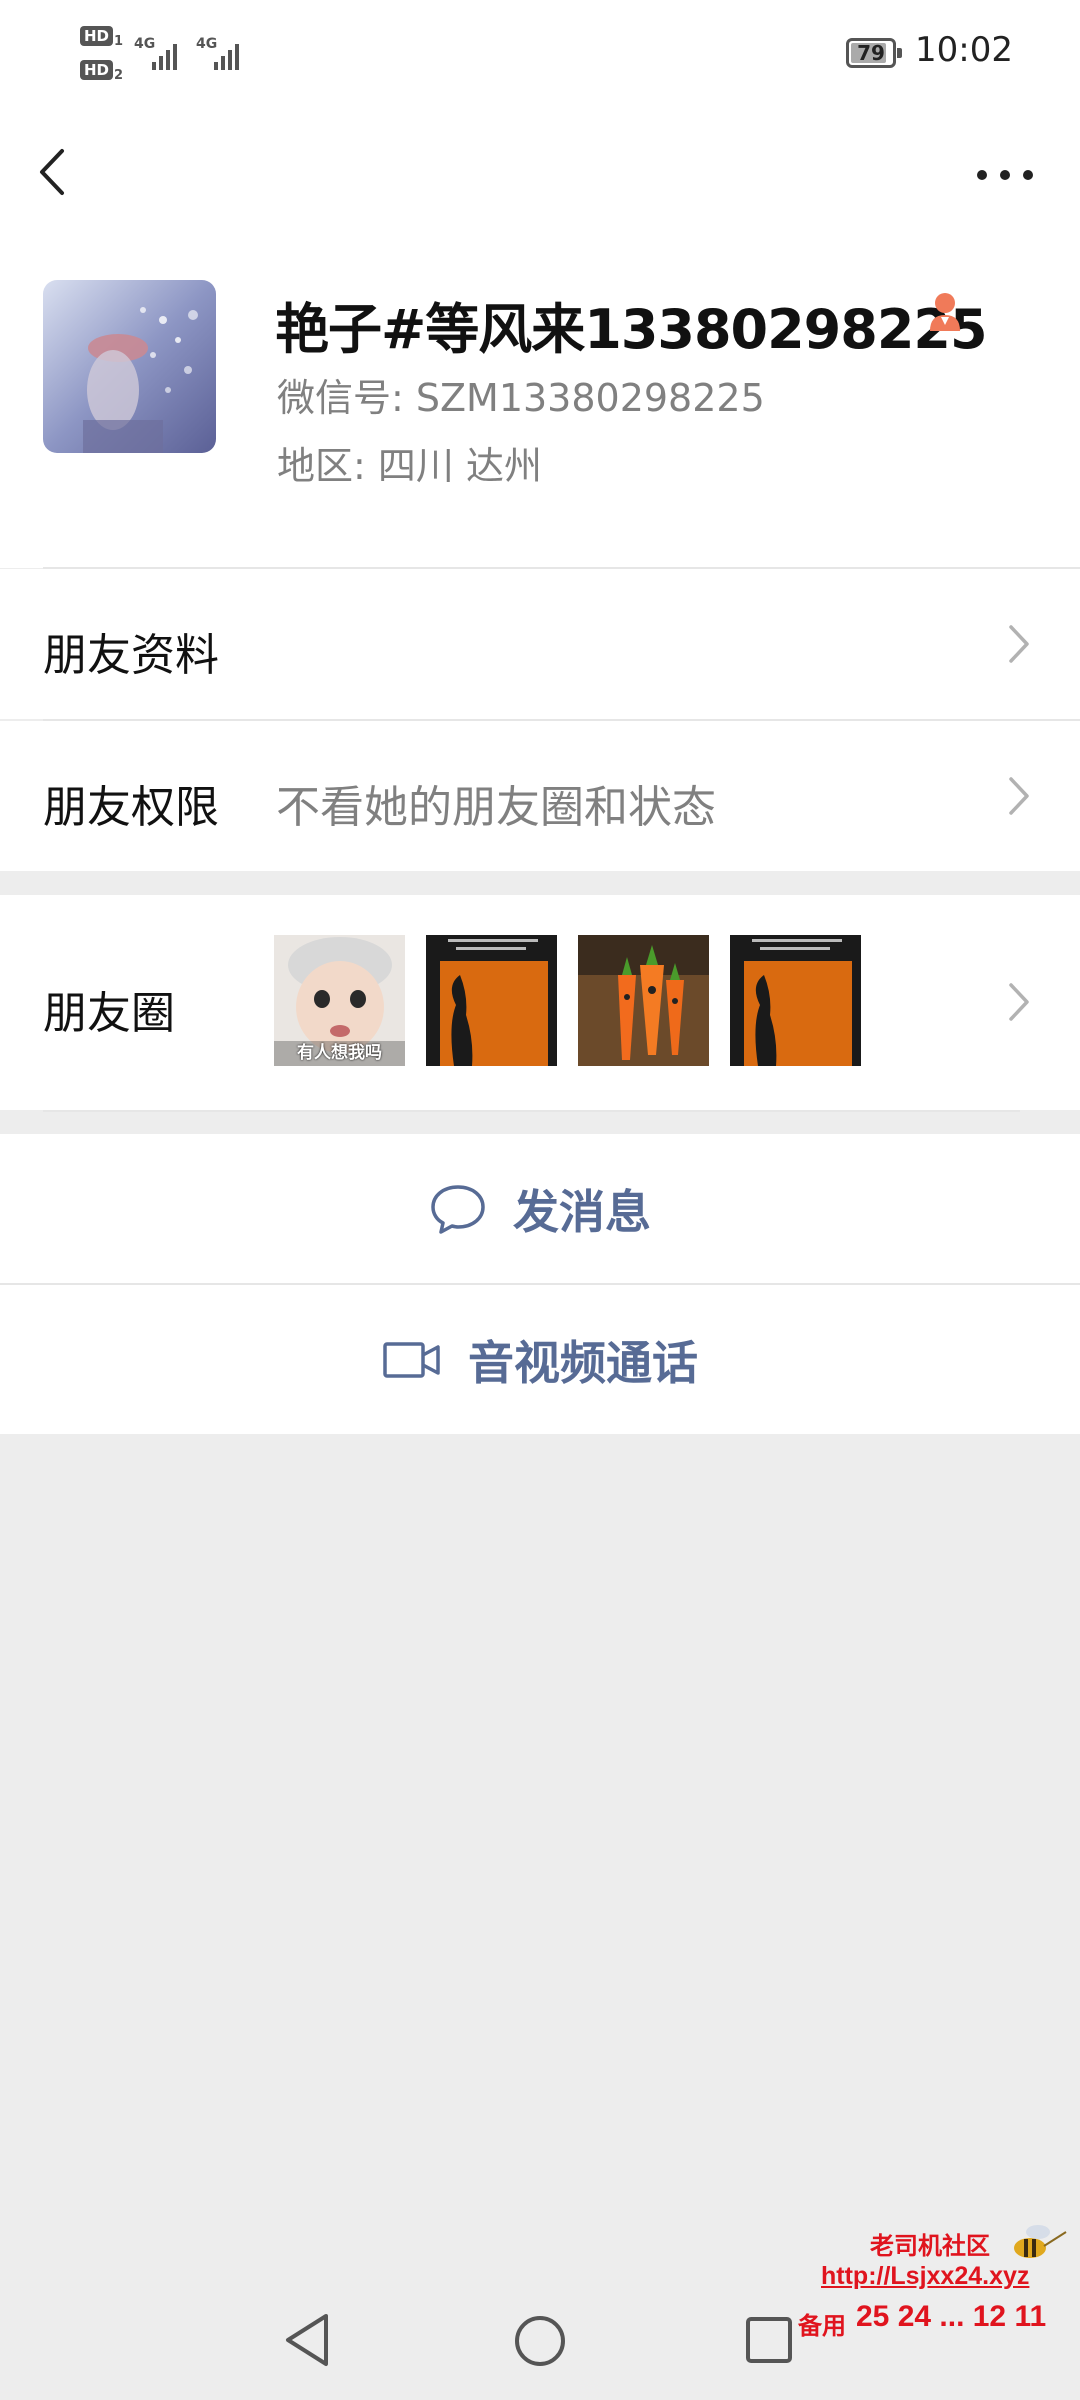 The height and width of the screenshot is (2400, 1080). What do you see at coordinates (582, 1211) in the screenshot?
I see `send-message-label: 发消息` at bounding box center [582, 1211].